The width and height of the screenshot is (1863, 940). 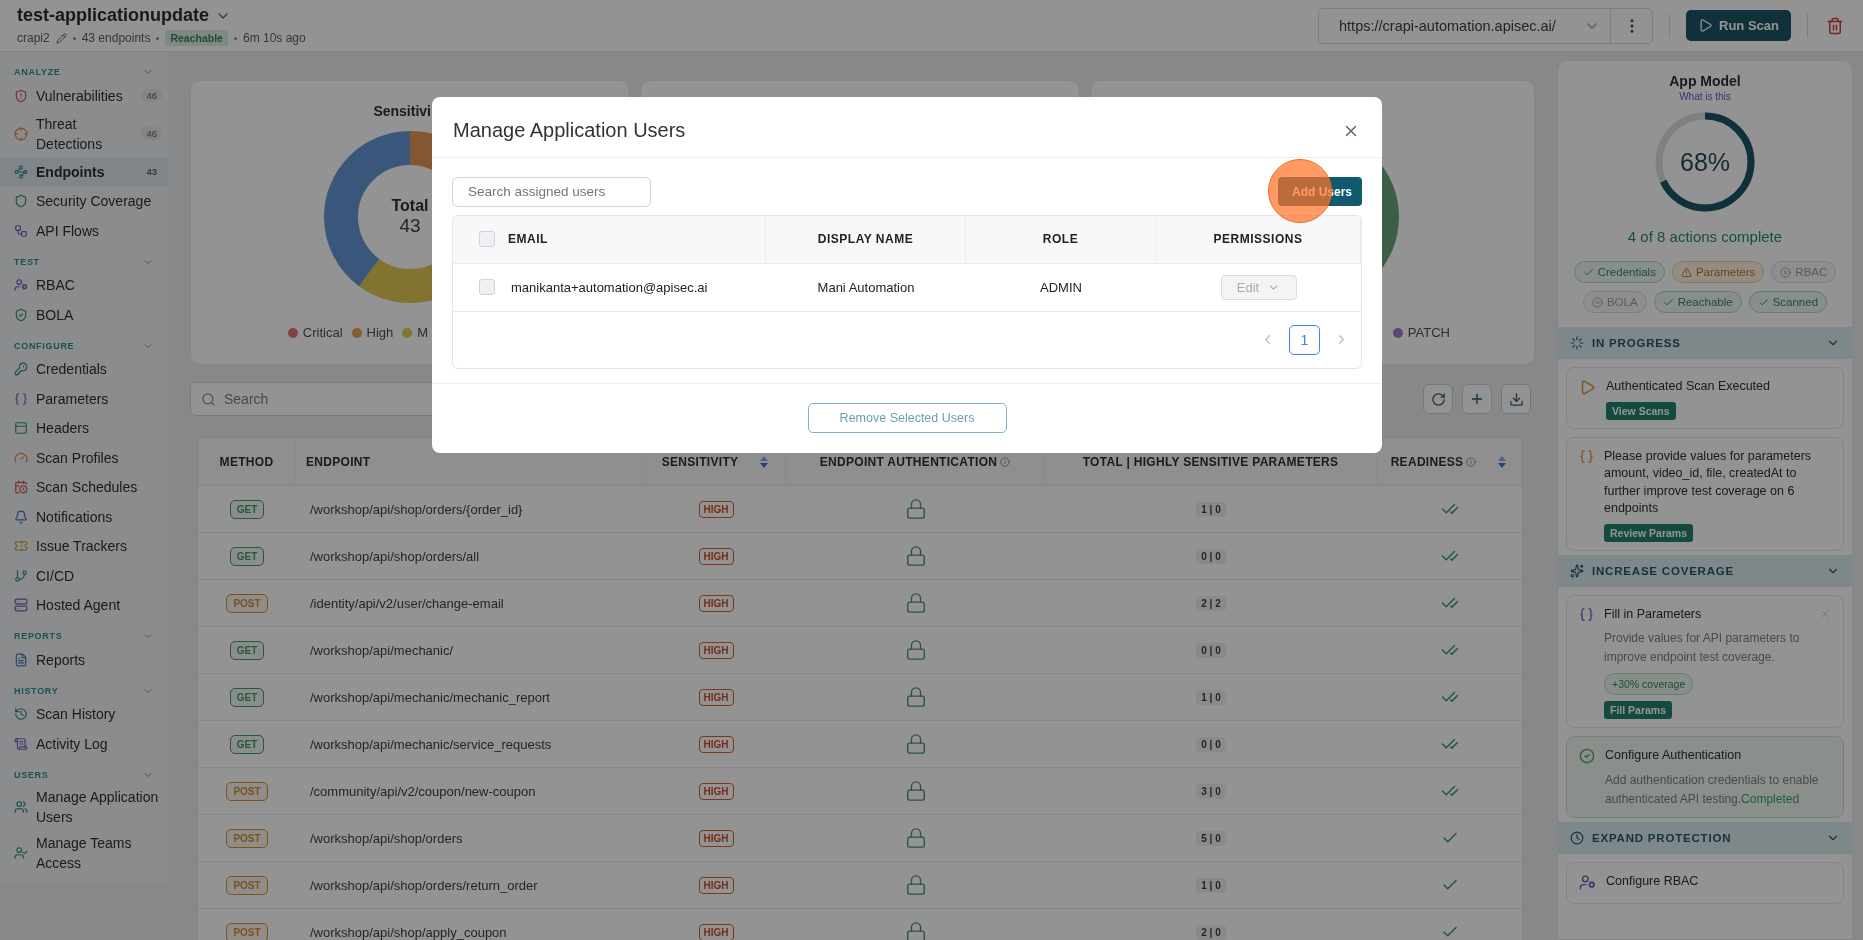 I want to click on section-title: ANALYZE, so click(x=37, y=72).